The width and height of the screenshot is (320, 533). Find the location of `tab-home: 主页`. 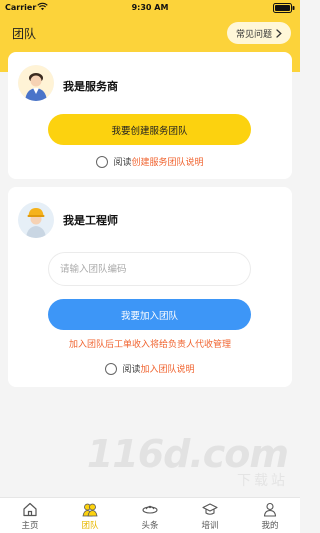

tab-home: 主页 is located at coordinates (30, 515).